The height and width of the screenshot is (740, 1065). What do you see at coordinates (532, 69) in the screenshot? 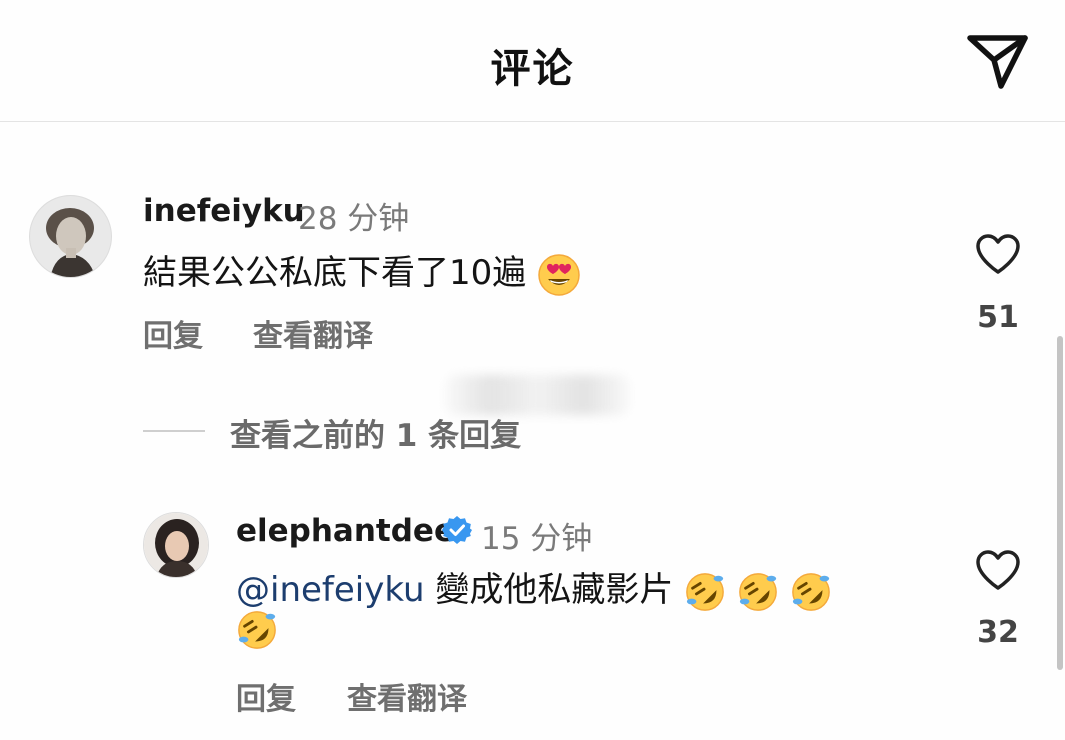
I see `page-title: 评论` at bounding box center [532, 69].